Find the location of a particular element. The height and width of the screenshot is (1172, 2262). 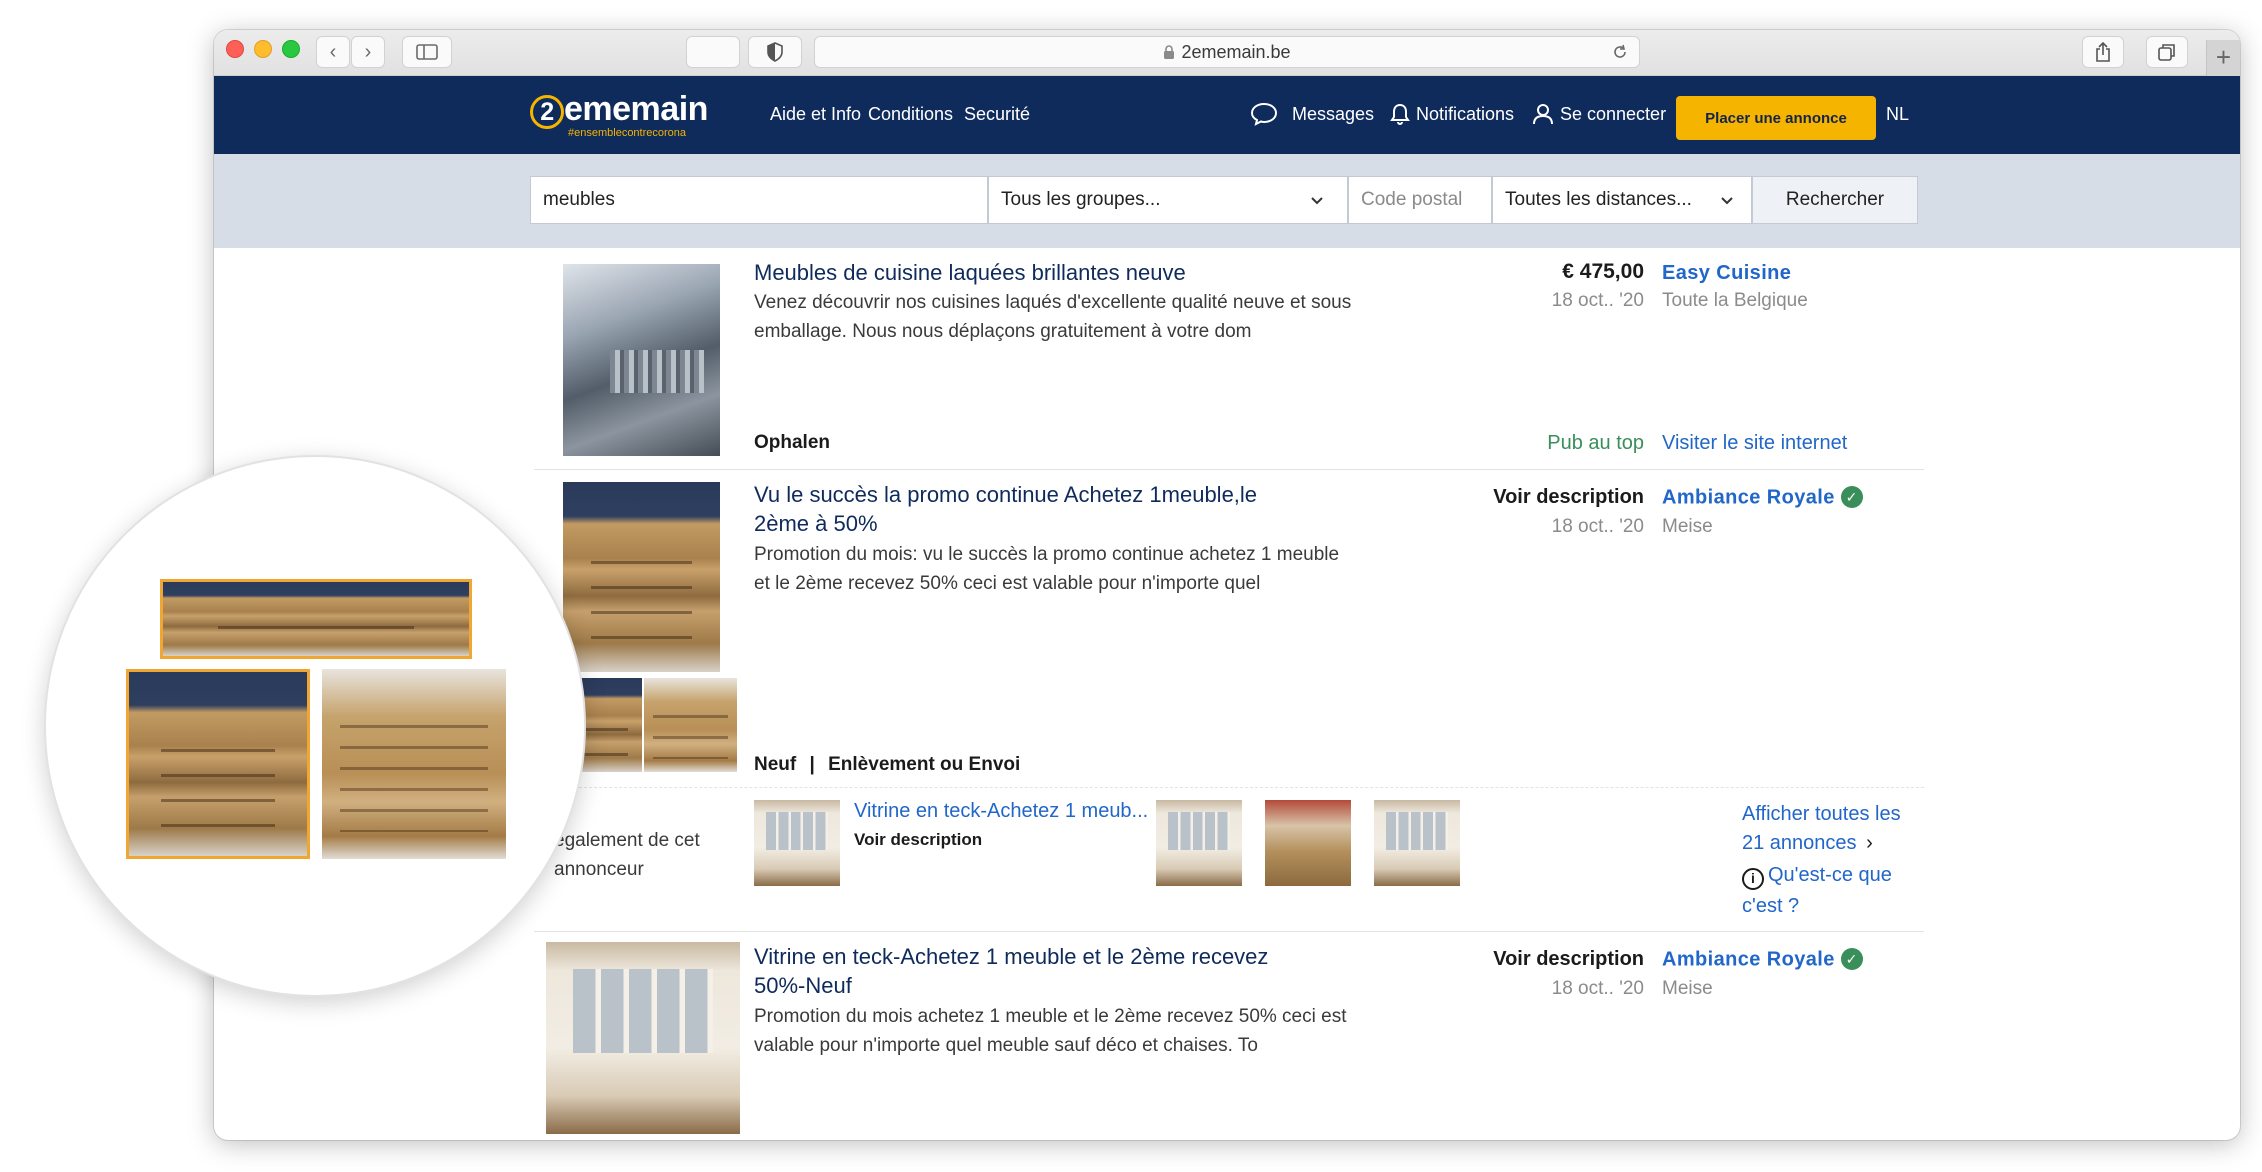

chat-bubble-icon is located at coordinates (1264, 114).